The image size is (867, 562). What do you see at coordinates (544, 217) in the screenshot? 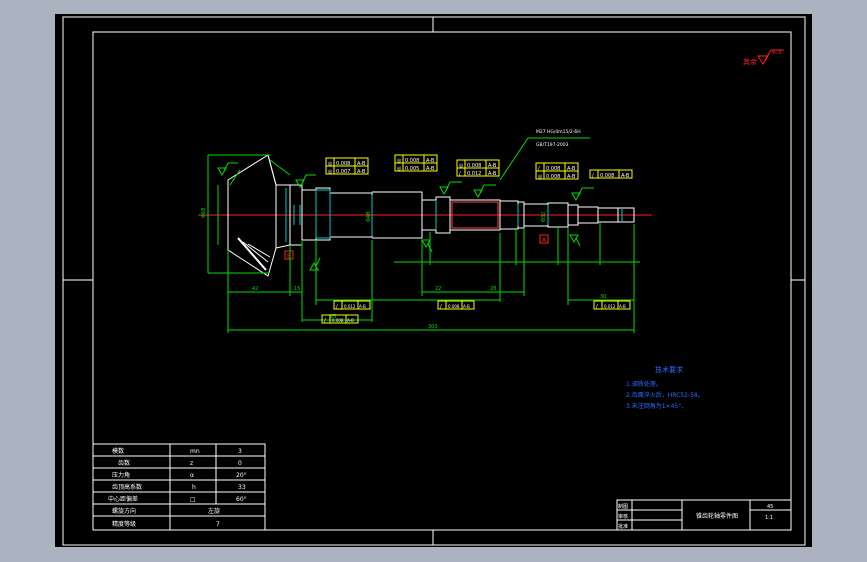
I see `diameter-tooth-label: Φ32` at bounding box center [544, 217].